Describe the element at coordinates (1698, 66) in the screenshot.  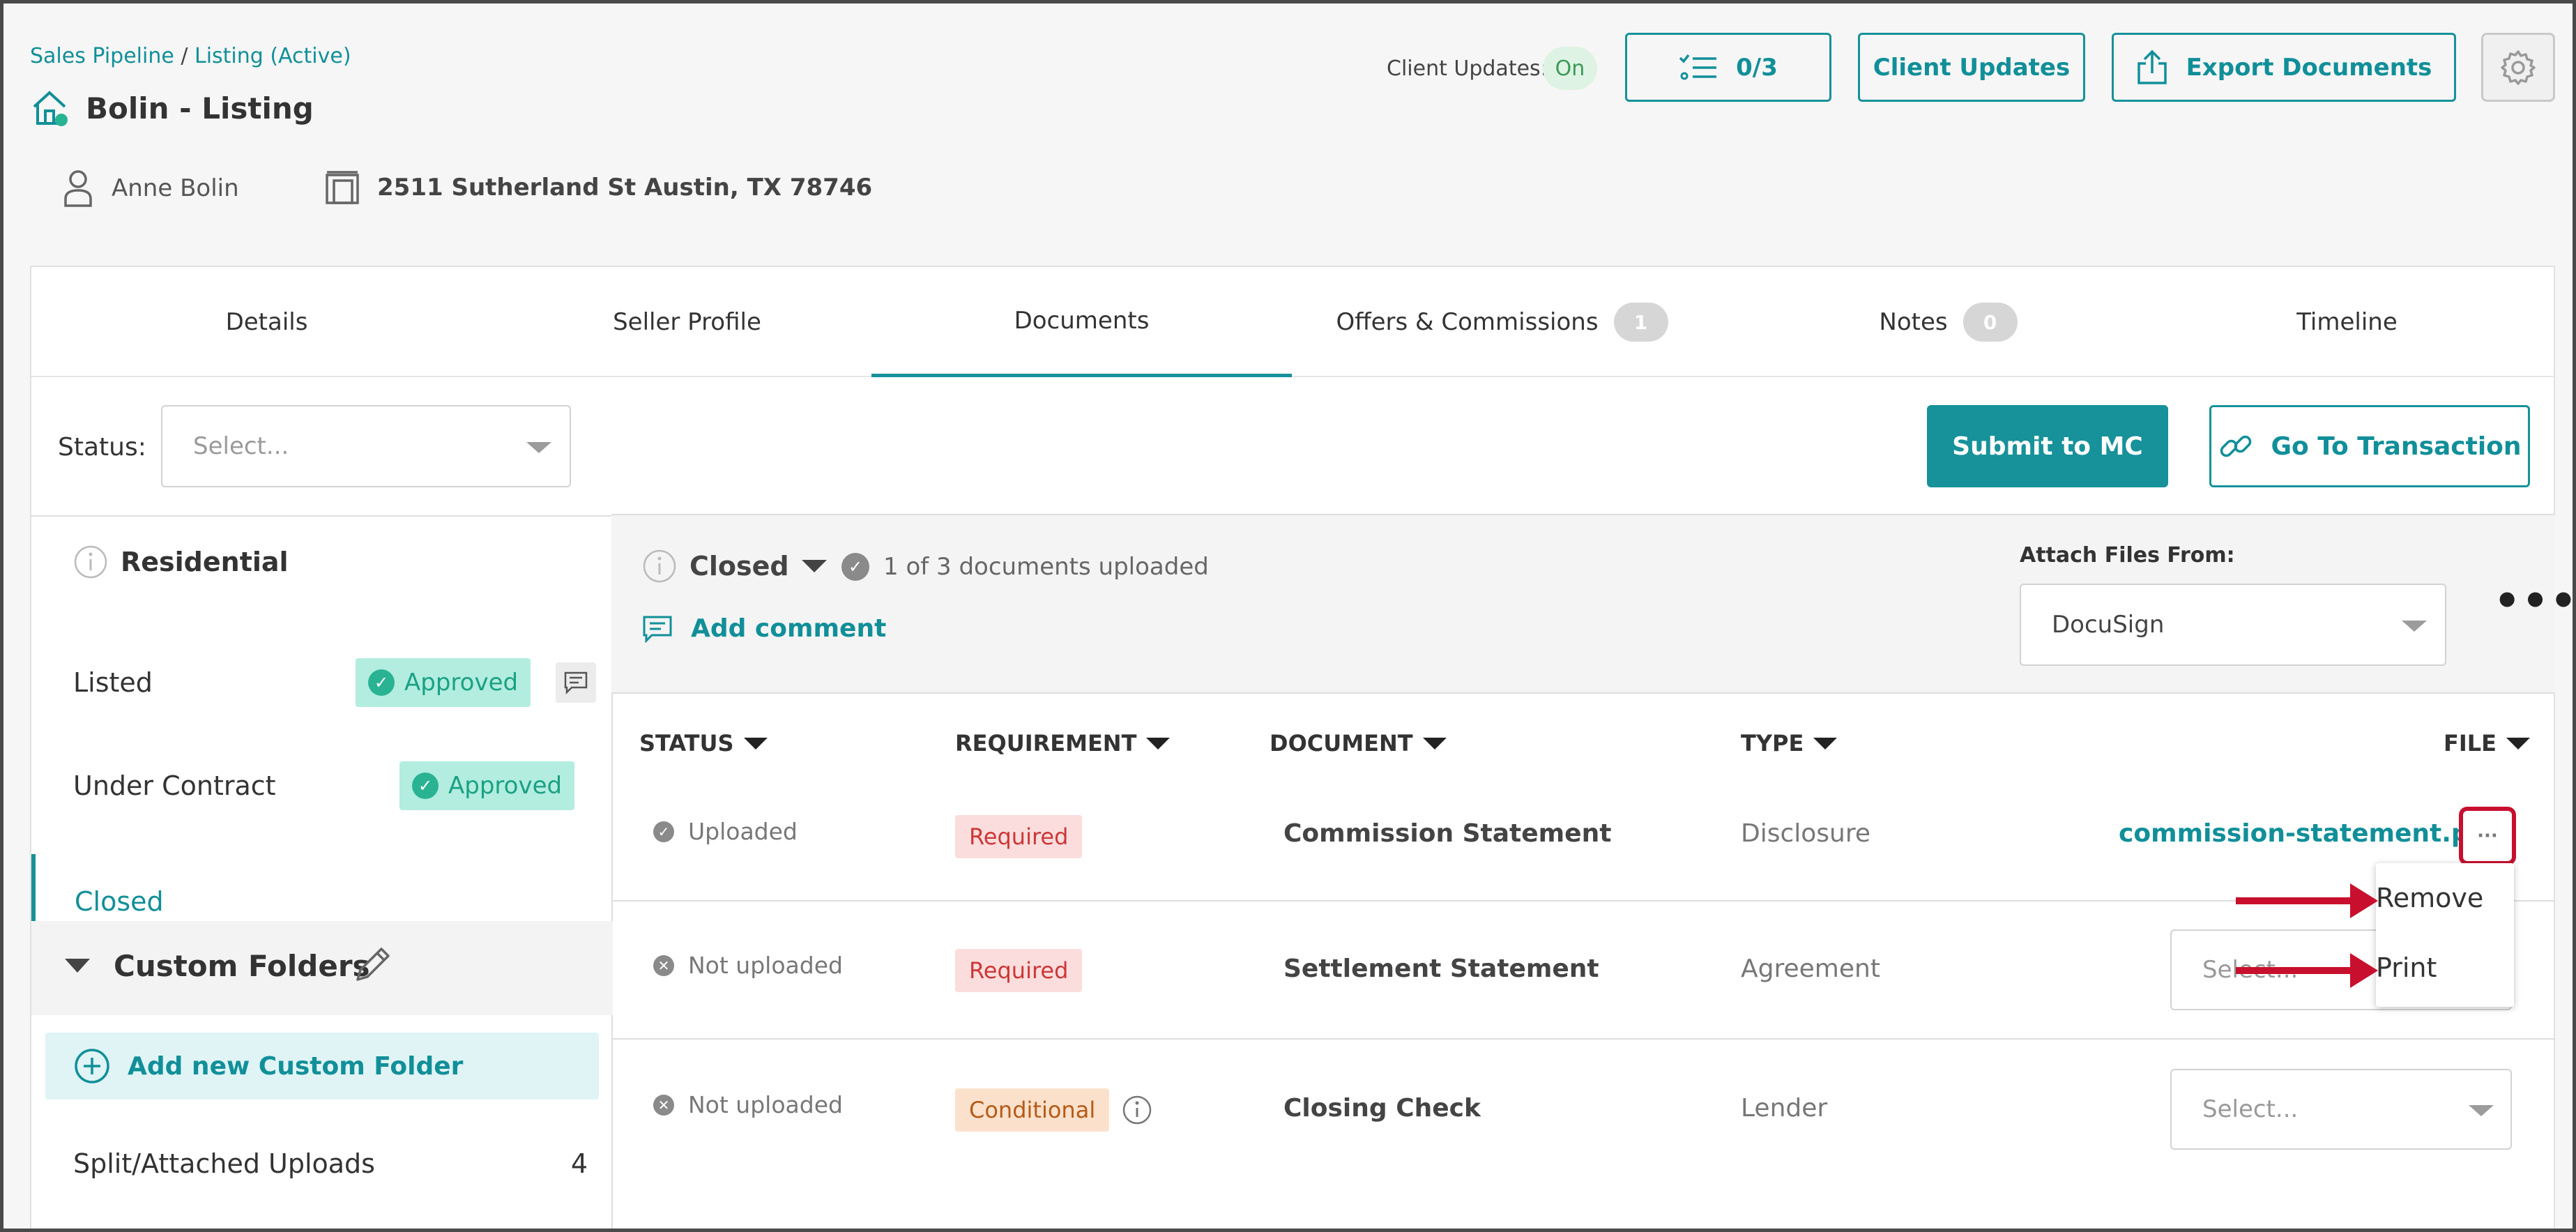
I see `checklist-icon` at that location.